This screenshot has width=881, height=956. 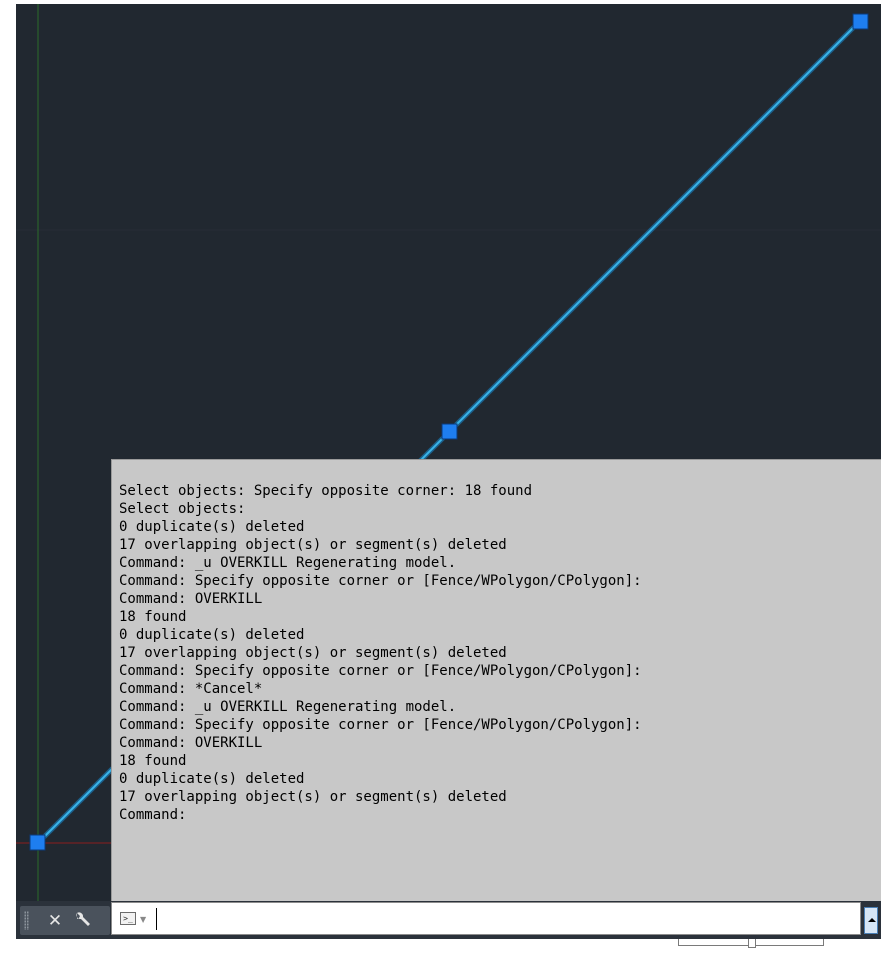 I want to click on command-input, so click(x=501, y=919).